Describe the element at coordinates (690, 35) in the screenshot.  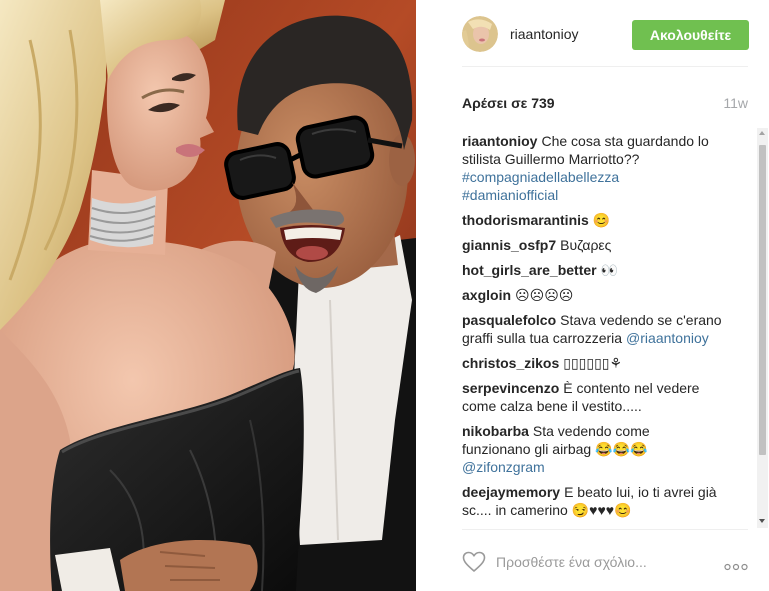
I see `follow-button: Ακολουθείτε` at that location.